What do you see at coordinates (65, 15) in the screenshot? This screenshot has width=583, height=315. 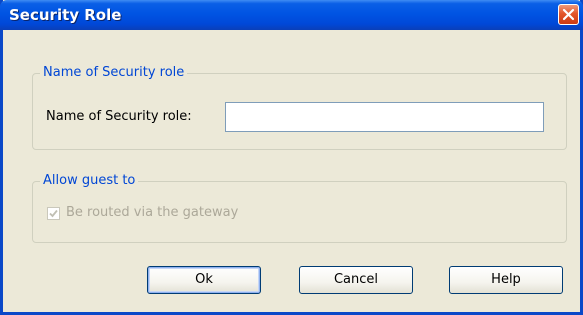 I see `window-title: Security Role` at bounding box center [65, 15].